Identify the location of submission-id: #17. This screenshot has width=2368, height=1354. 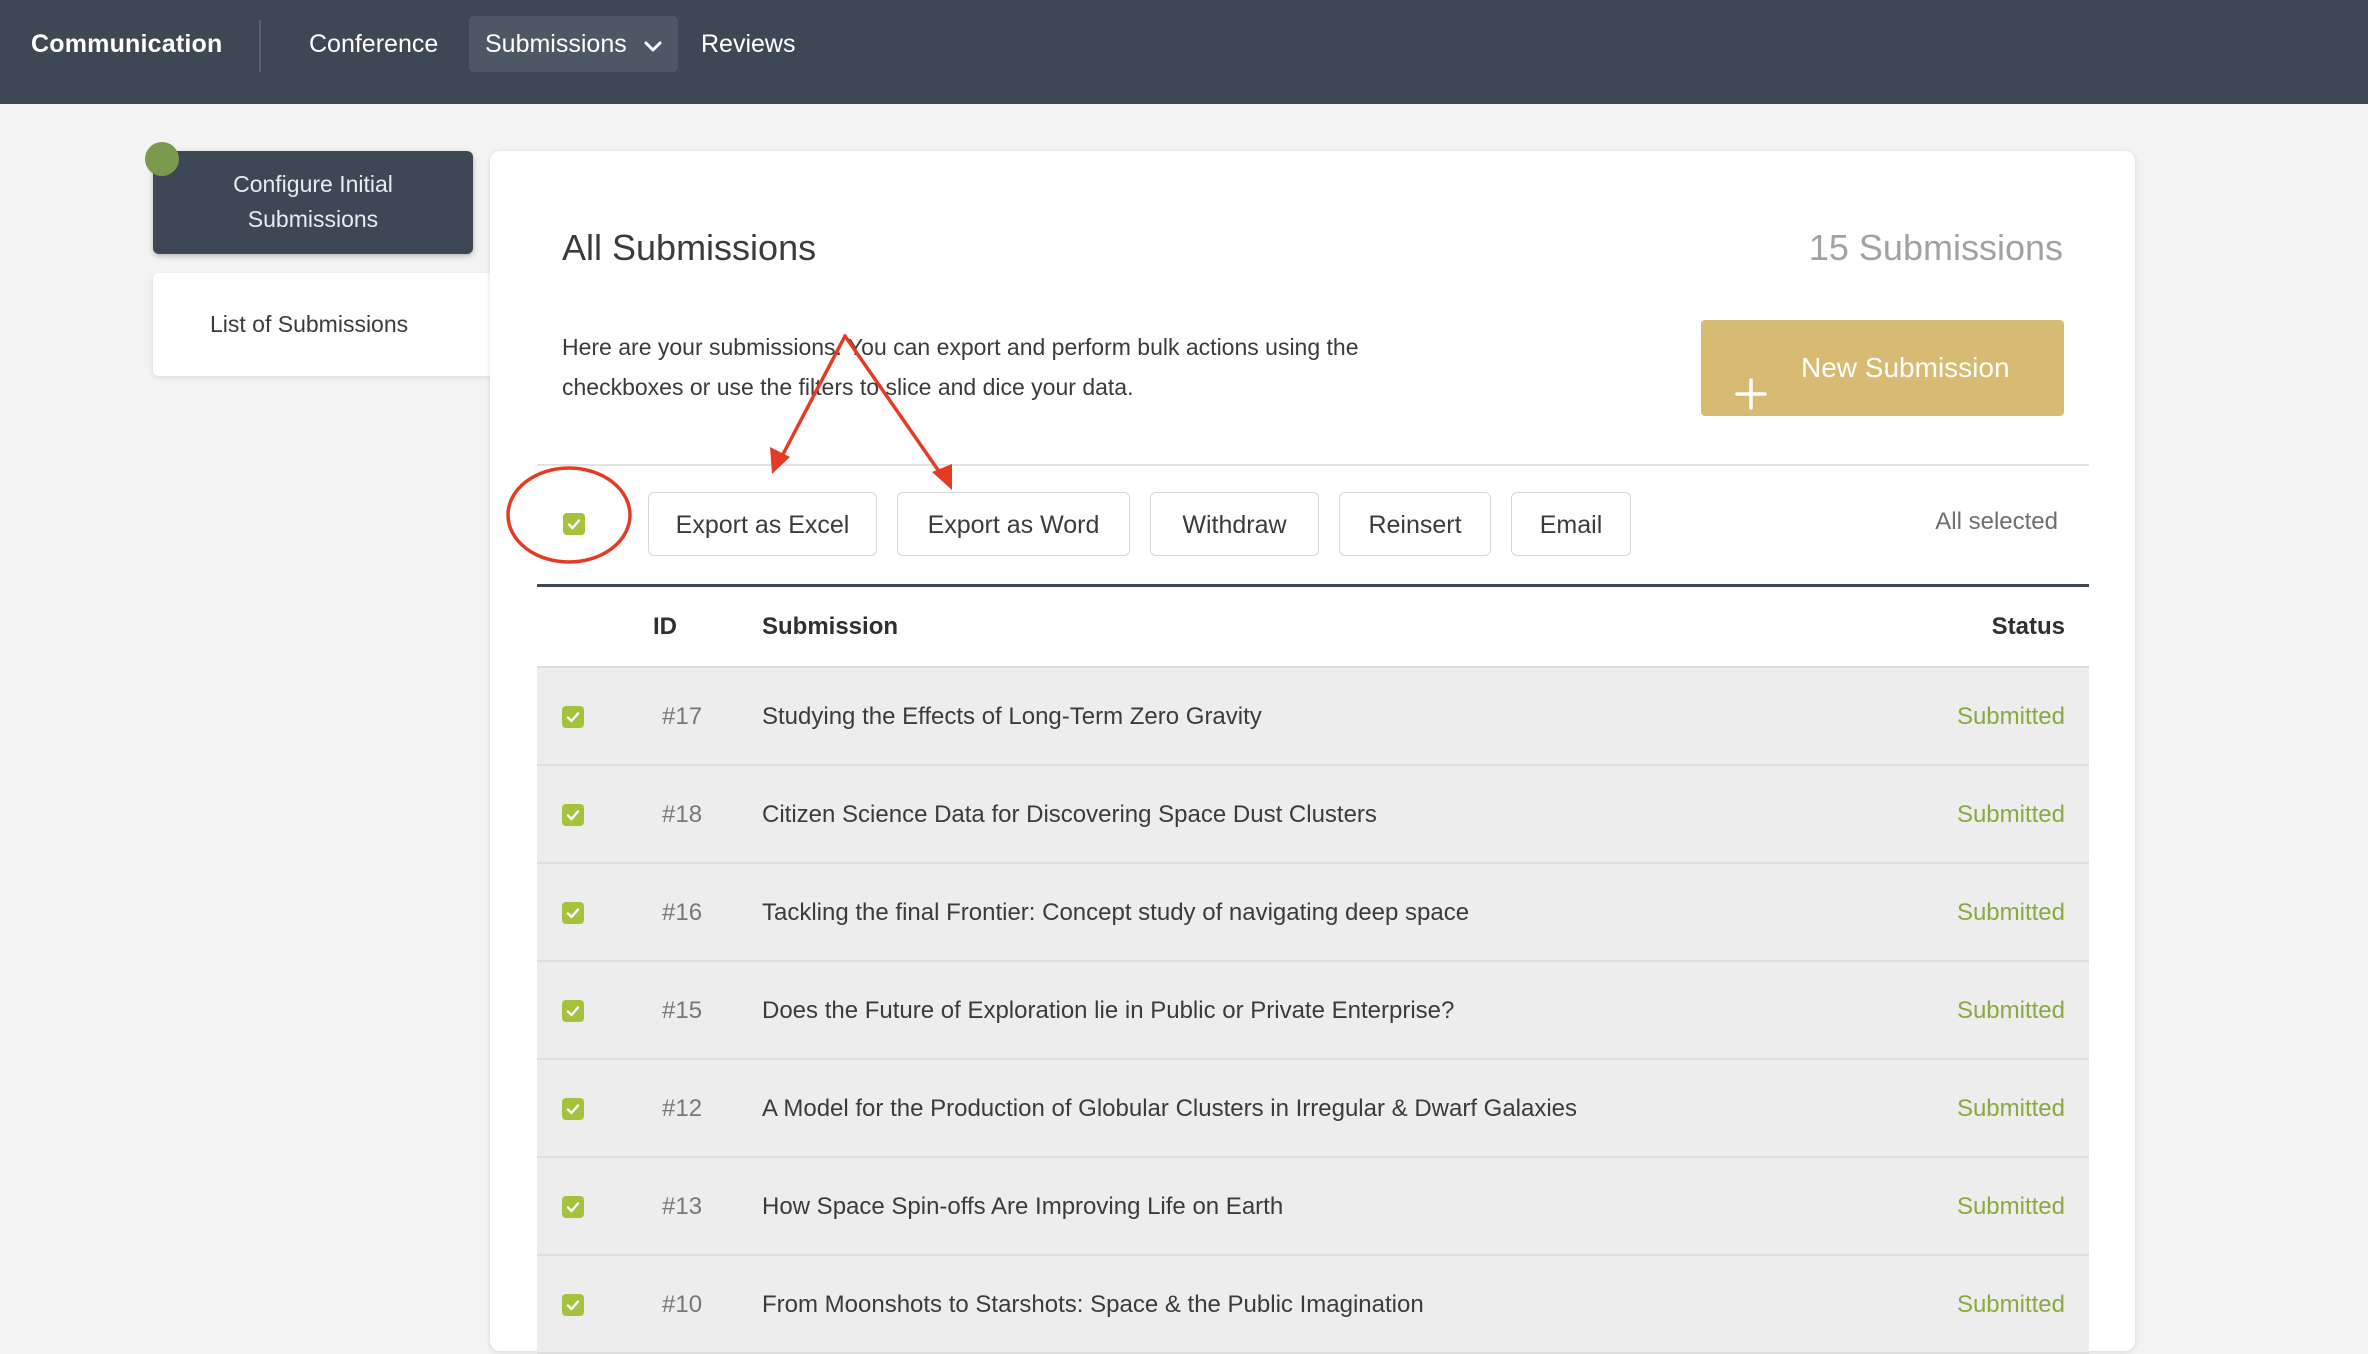
(682, 716).